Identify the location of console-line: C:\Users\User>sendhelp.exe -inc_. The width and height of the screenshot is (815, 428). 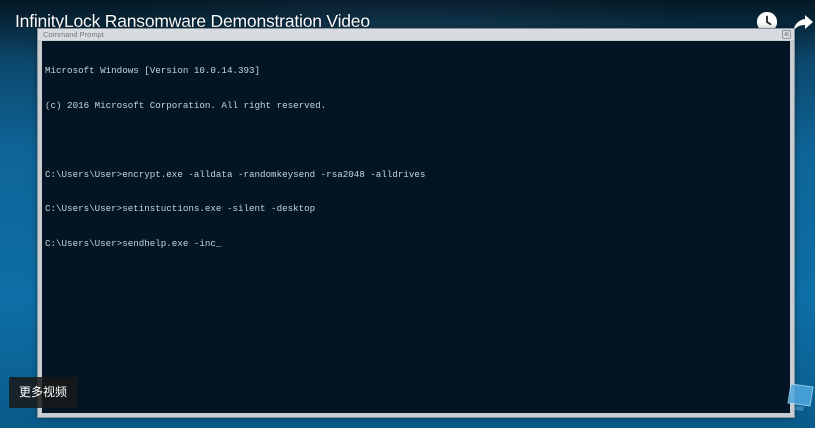
(133, 243).